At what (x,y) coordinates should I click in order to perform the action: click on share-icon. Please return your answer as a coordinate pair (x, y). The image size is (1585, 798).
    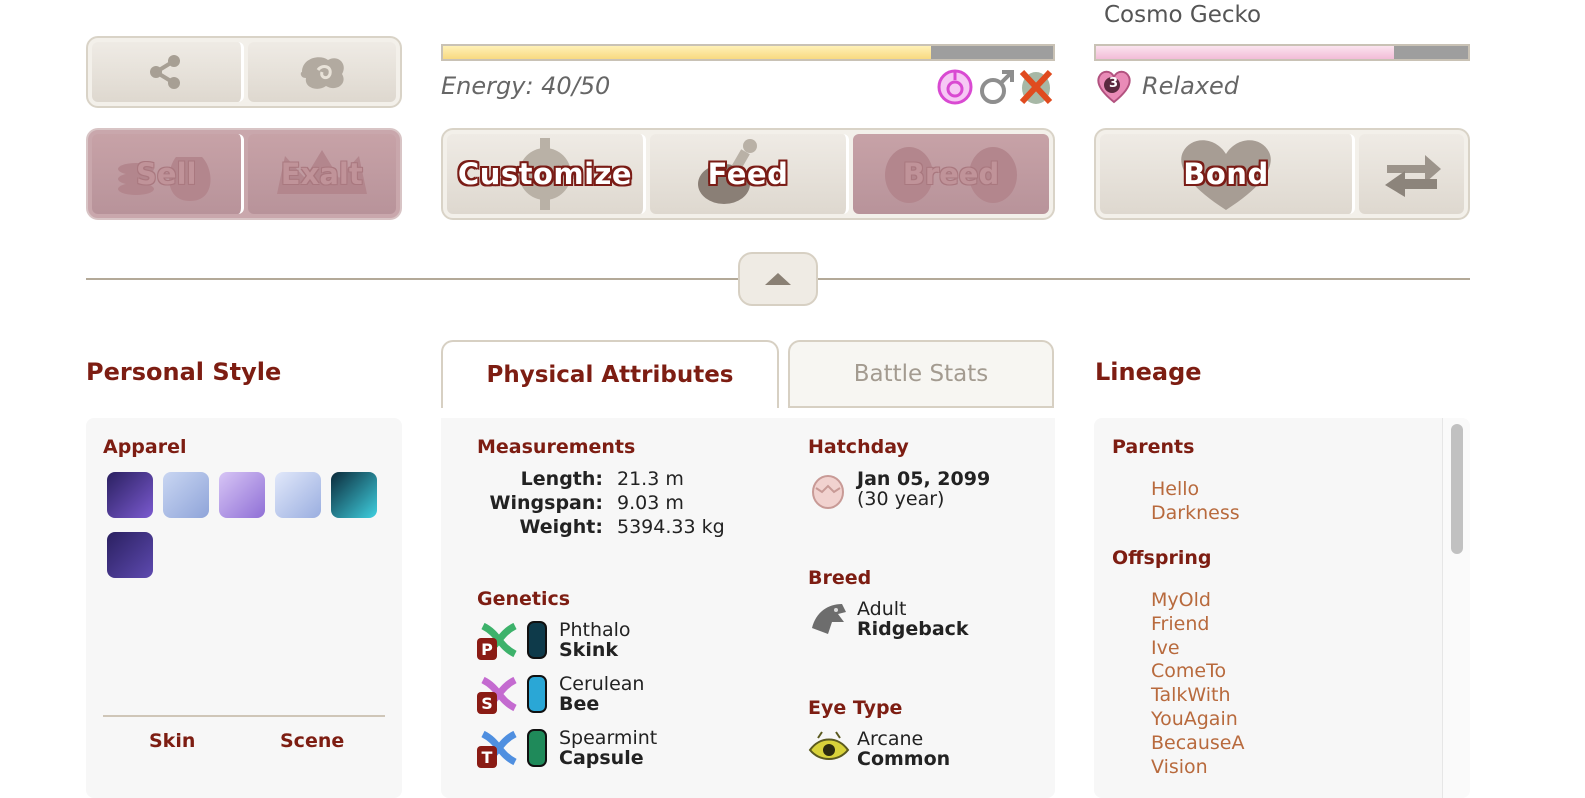
    Looking at the image, I should click on (165, 72).